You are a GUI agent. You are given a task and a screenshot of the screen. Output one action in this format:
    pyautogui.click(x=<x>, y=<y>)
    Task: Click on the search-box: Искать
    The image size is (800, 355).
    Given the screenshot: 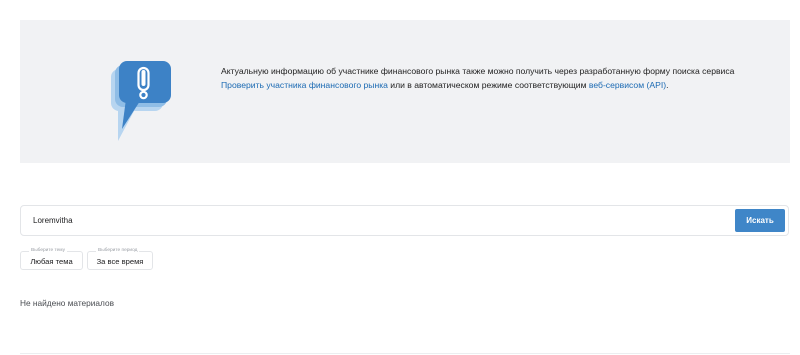 What is the action you would take?
    pyautogui.click(x=404, y=220)
    